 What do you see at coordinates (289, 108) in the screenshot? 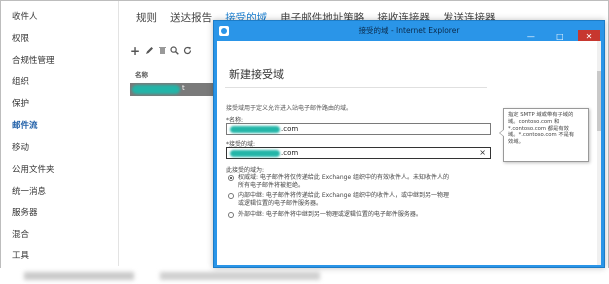
I see `dialog-description: 接受域用于定义允许进入站电子邮件路由的域。` at bounding box center [289, 108].